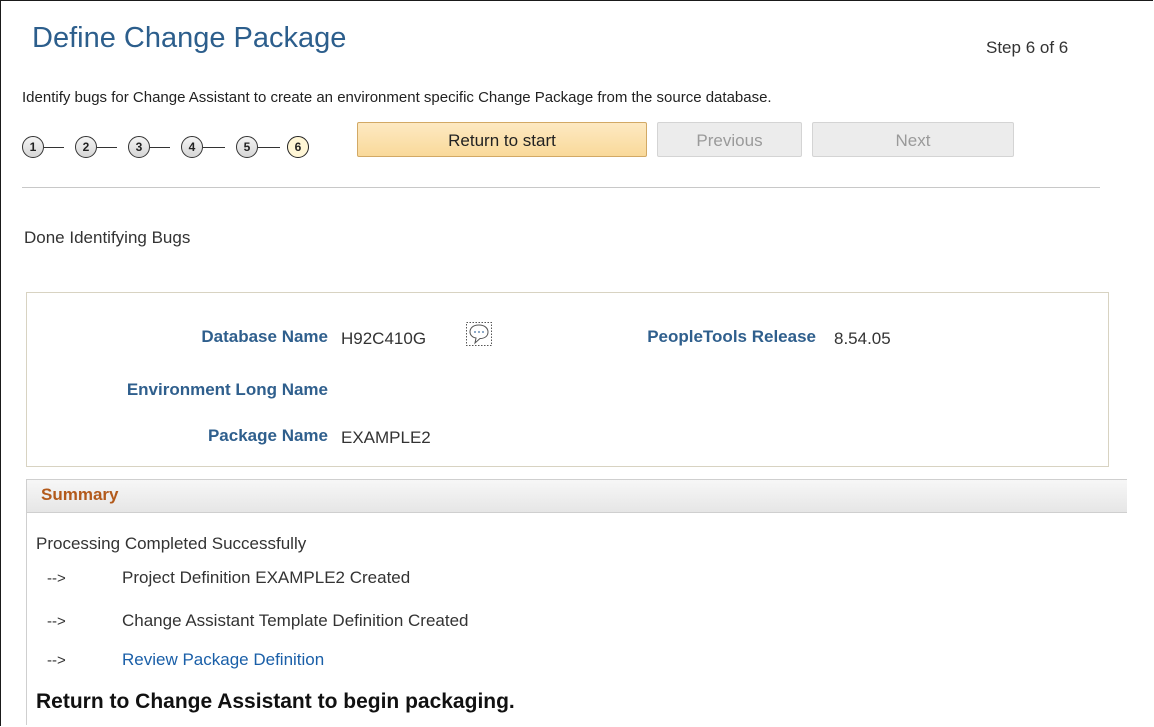 The height and width of the screenshot is (727, 1154). Describe the element at coordinates (266, 577) in the screenshot. I see `summary-line-project: Project Definition EXAMPLE2 Created` at that location.